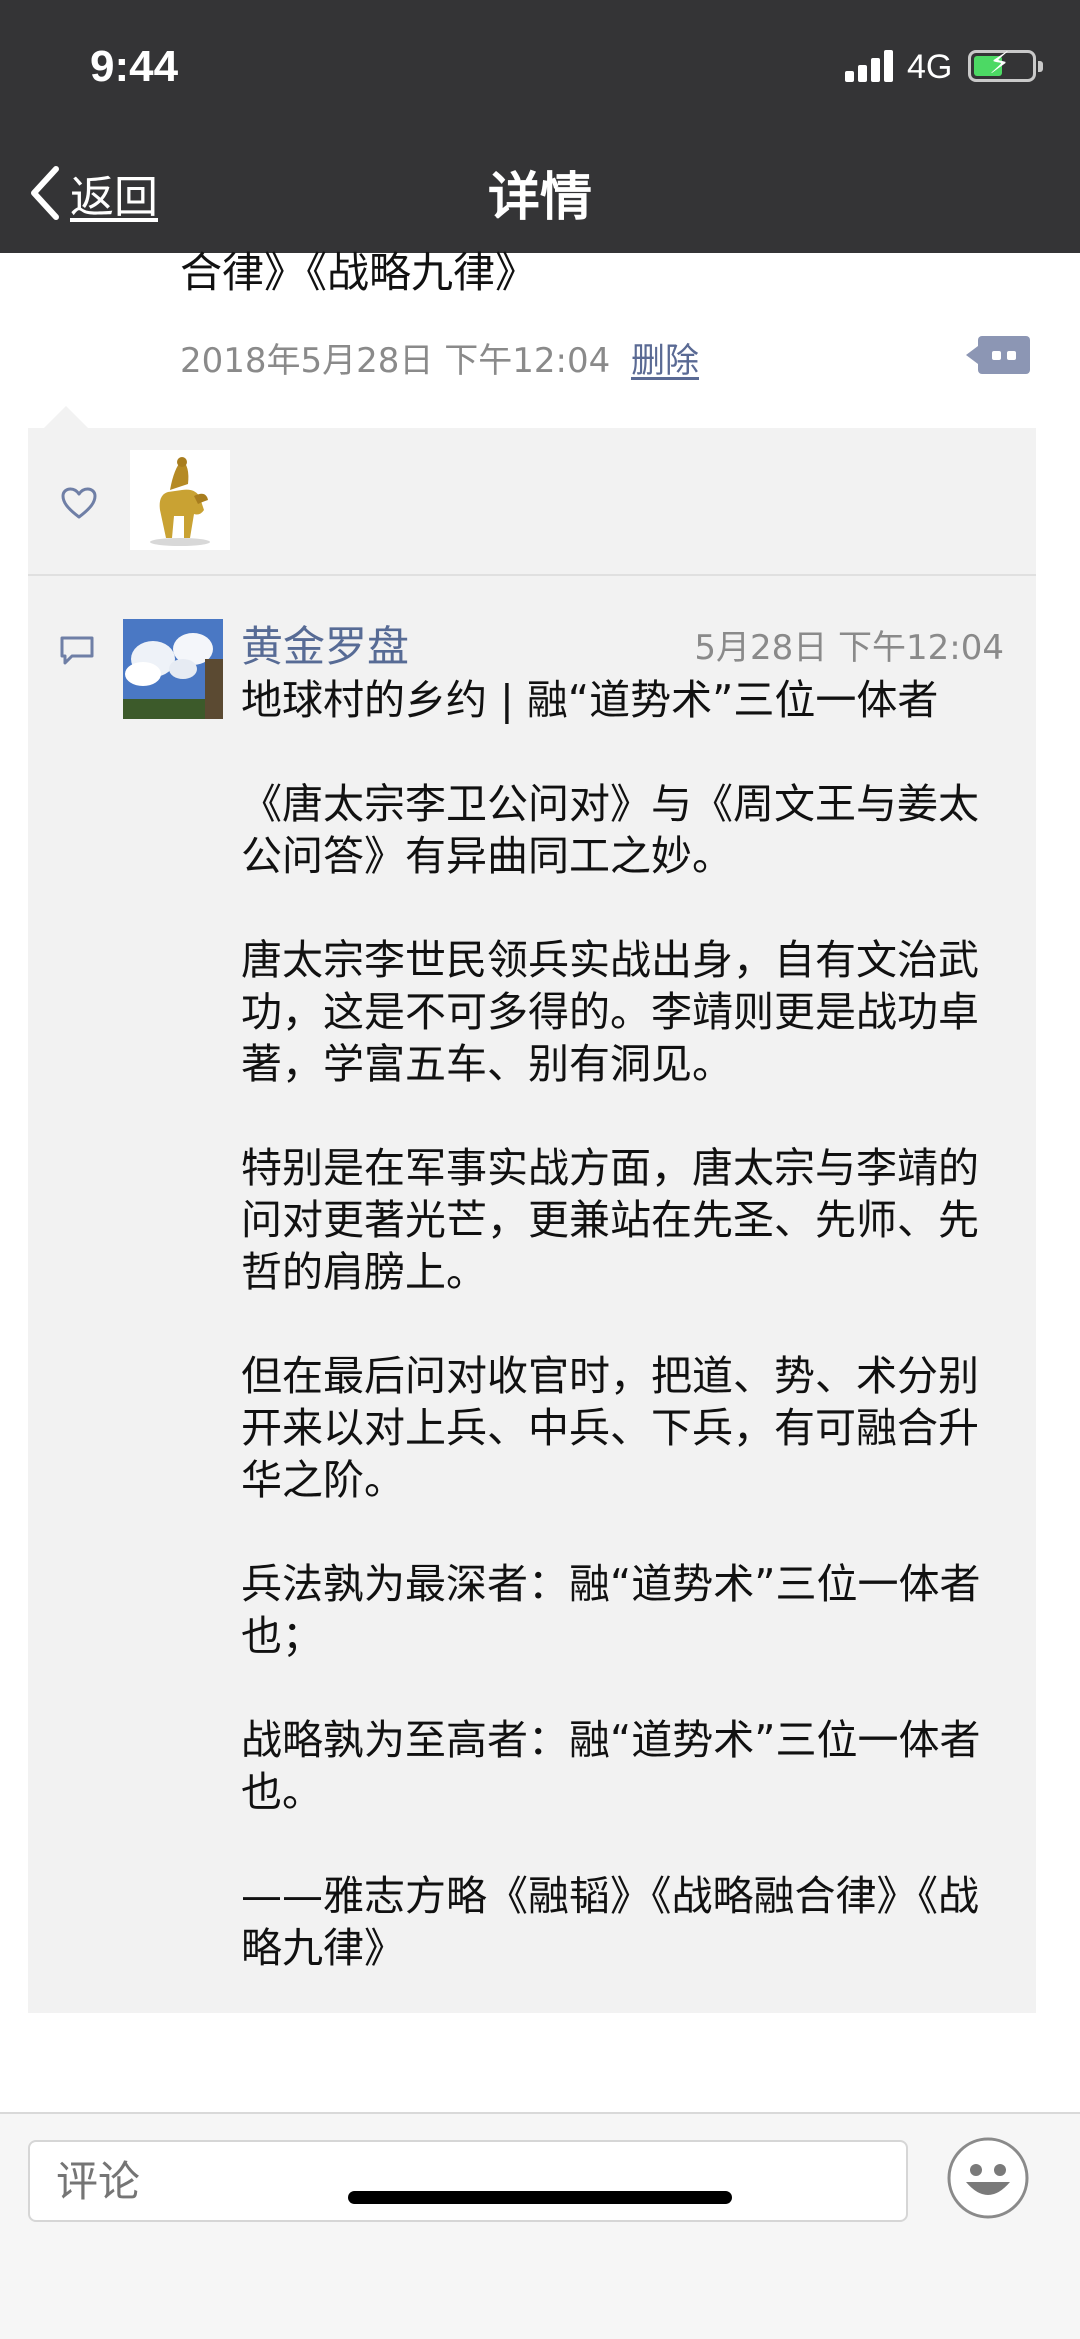 This screenshot has height=2339, width=1080. Describe the element at coordinates (610, 1428) in the screenshot. I see `comment-paragraph: 但在最后问对收官时，把道、势、术分别开来以对上兵、中兵、下兵，有可融合升华之阶。` at that location.